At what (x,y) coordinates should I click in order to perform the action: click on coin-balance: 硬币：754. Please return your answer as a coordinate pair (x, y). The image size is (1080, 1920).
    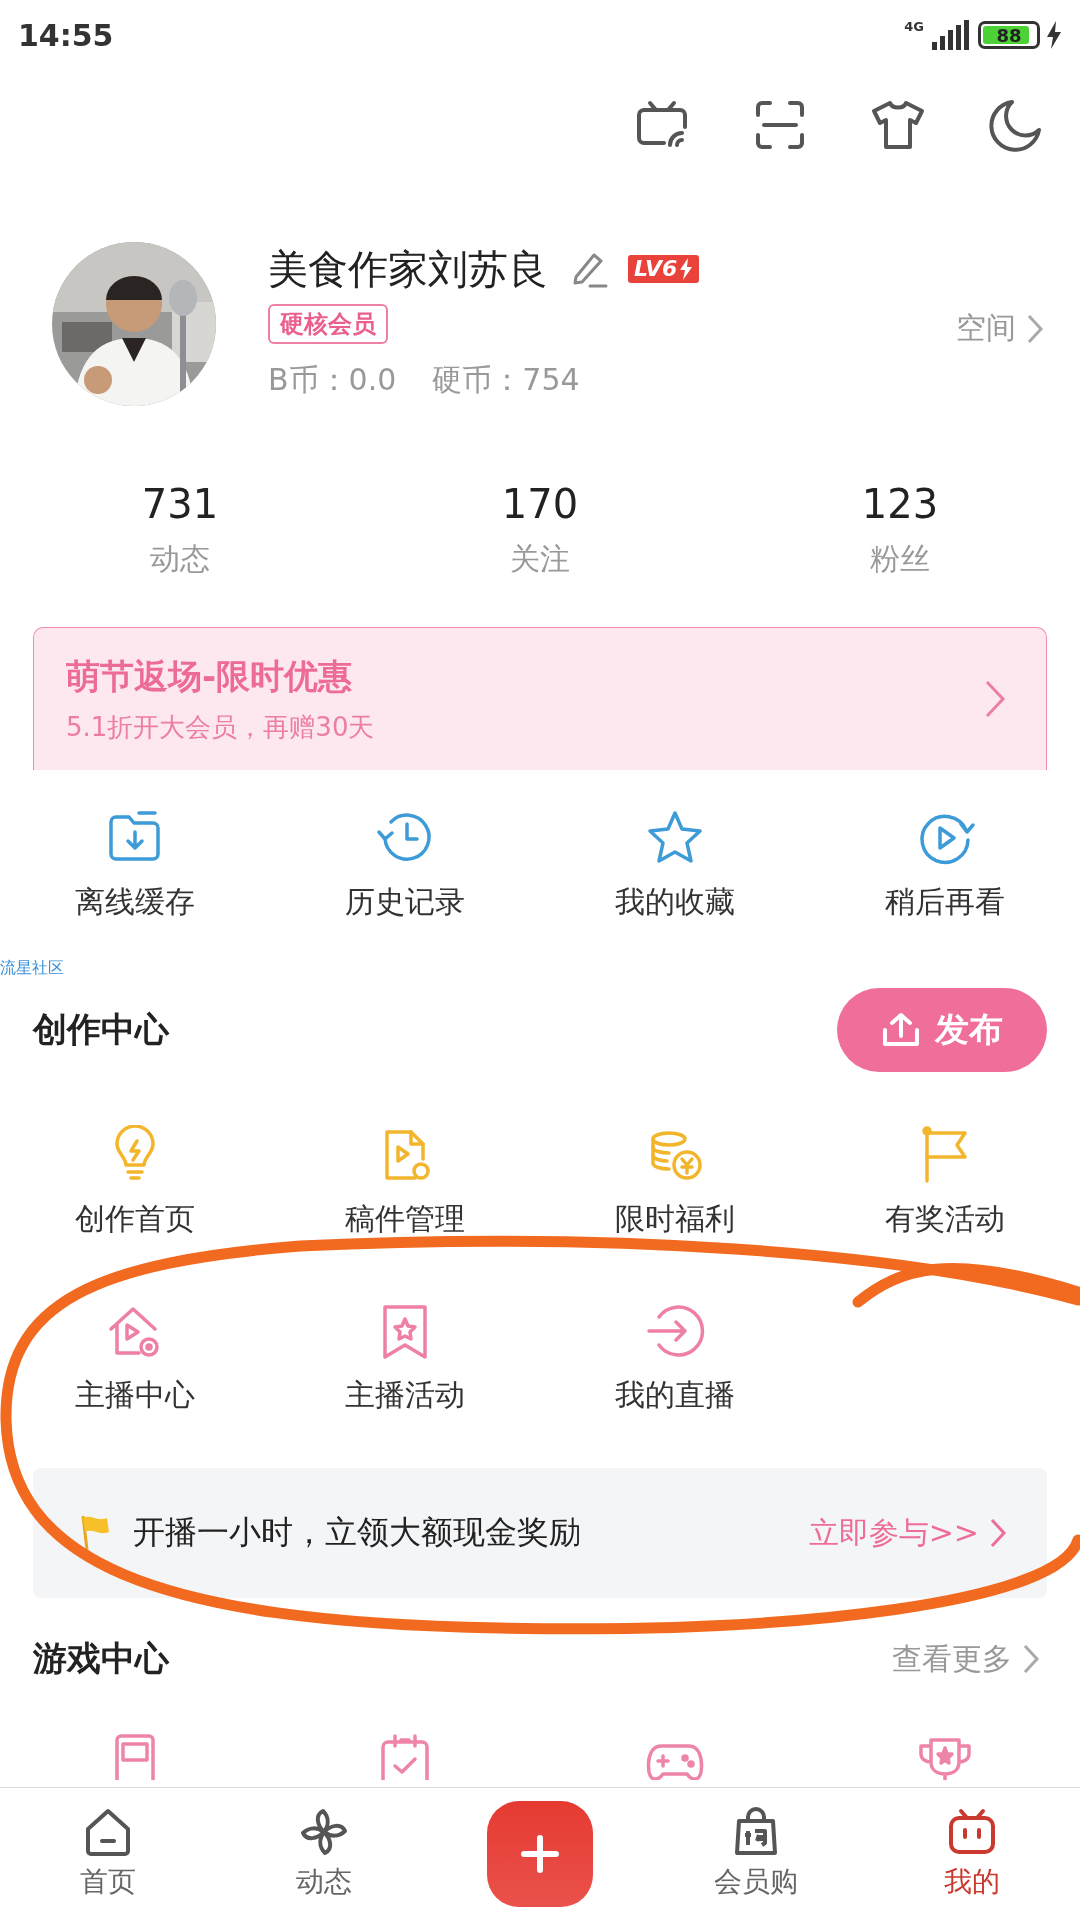
    Looking at the image, I should click on (506, 380).